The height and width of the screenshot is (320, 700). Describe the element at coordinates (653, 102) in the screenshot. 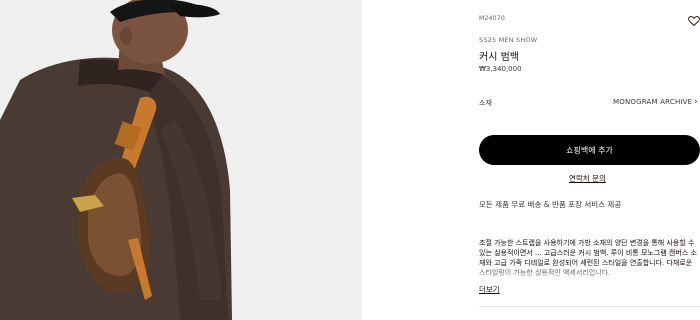

I see `material-value: MONOGRAM ARCHIVE` at that location.